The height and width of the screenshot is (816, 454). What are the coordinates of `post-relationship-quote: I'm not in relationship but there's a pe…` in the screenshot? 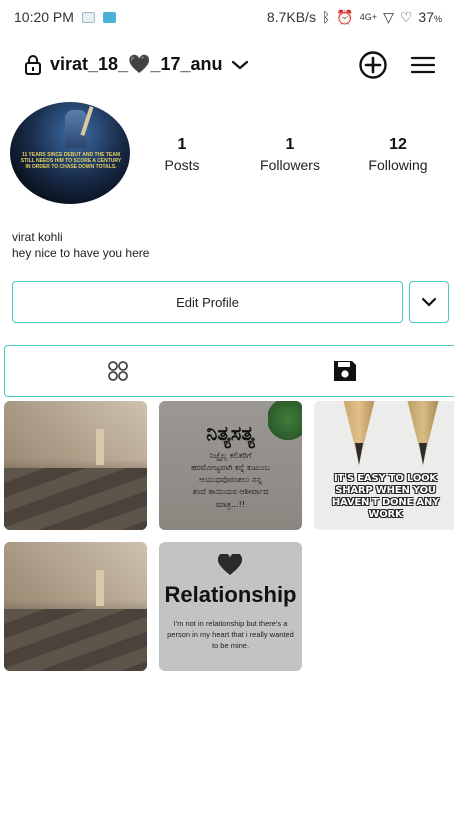 It's located at (230, 634).